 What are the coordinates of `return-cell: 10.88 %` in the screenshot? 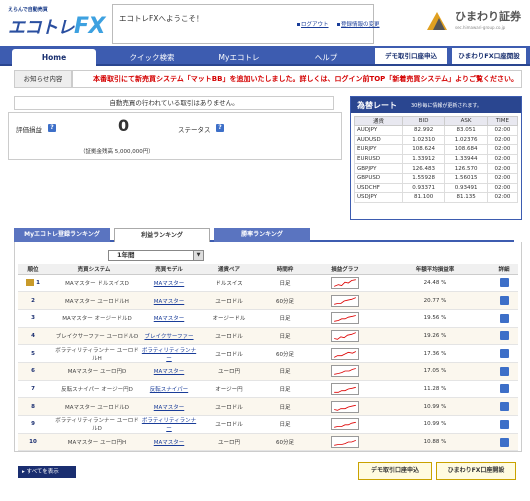 It's located at (435, 442).